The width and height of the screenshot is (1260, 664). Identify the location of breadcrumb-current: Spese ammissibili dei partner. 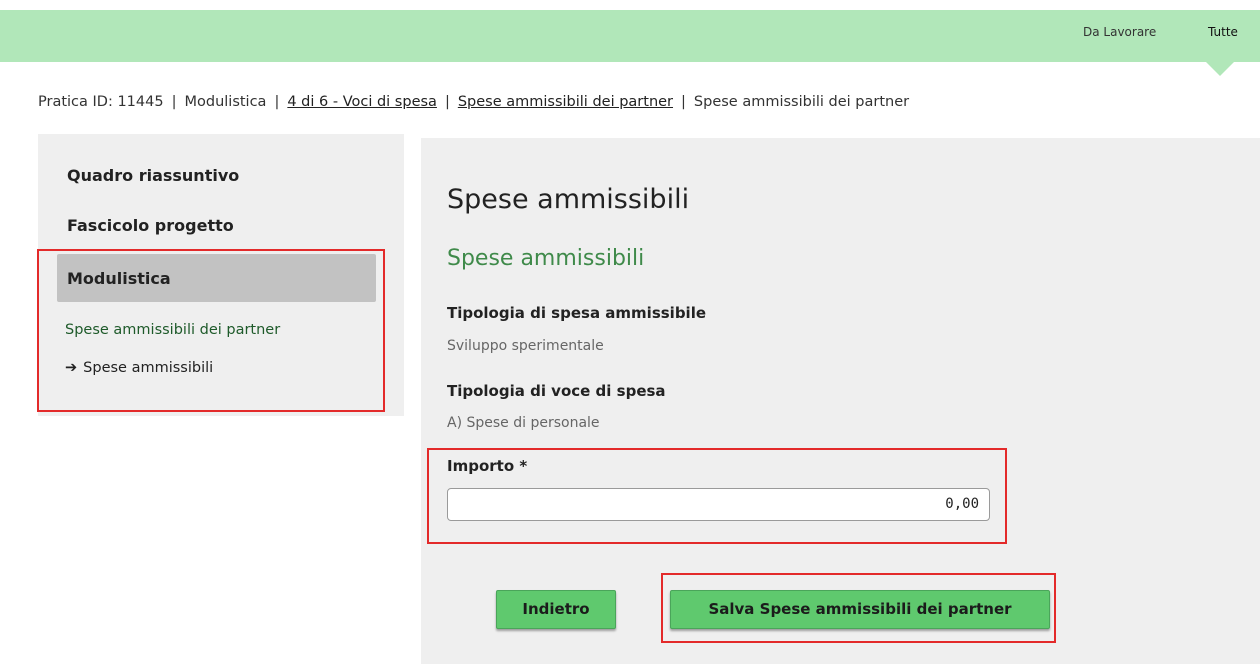
(801, 102).